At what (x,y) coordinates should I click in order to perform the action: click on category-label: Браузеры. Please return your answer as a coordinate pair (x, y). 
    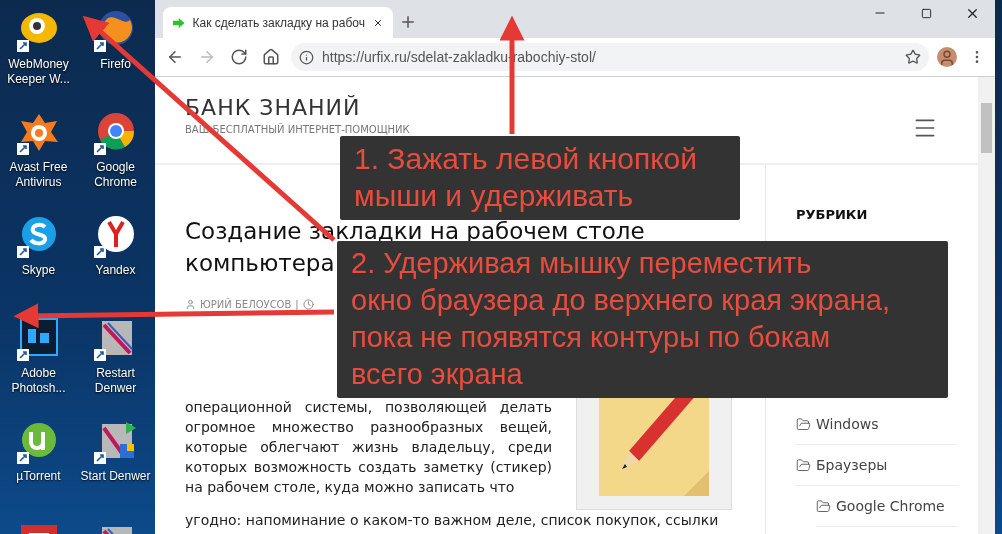
    Looking at the image, I should click on (852, 465).